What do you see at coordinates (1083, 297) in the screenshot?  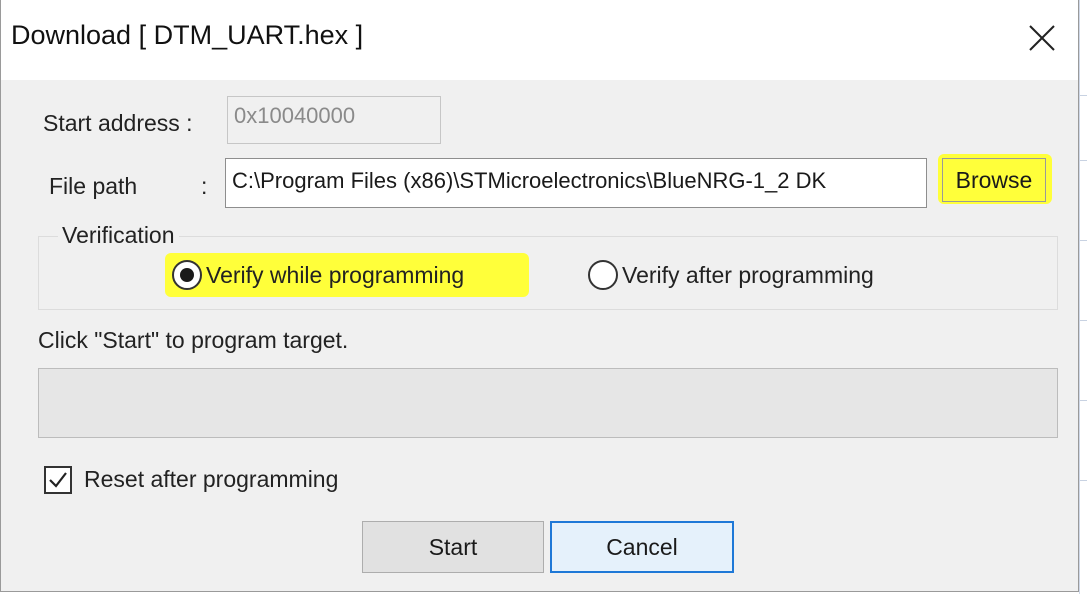 I see `background-window-edge` at bounding box center [1083, 297].